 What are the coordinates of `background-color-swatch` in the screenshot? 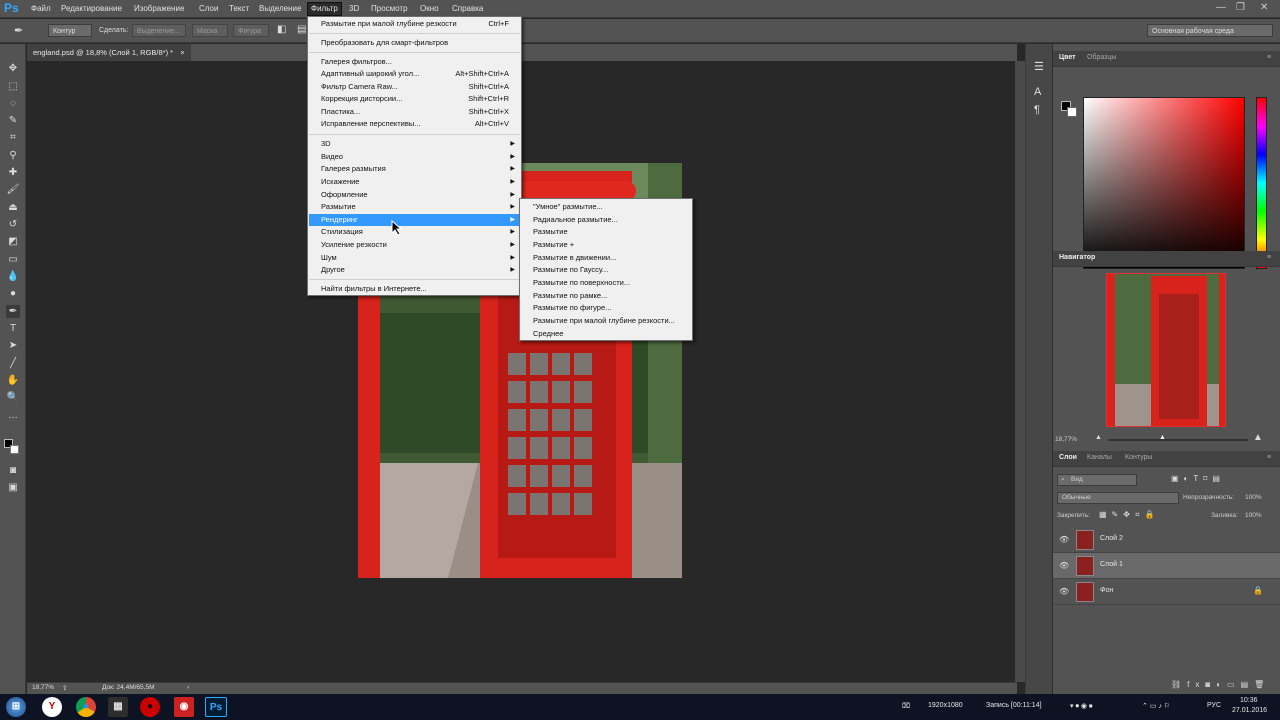 It's located at (14, 449).